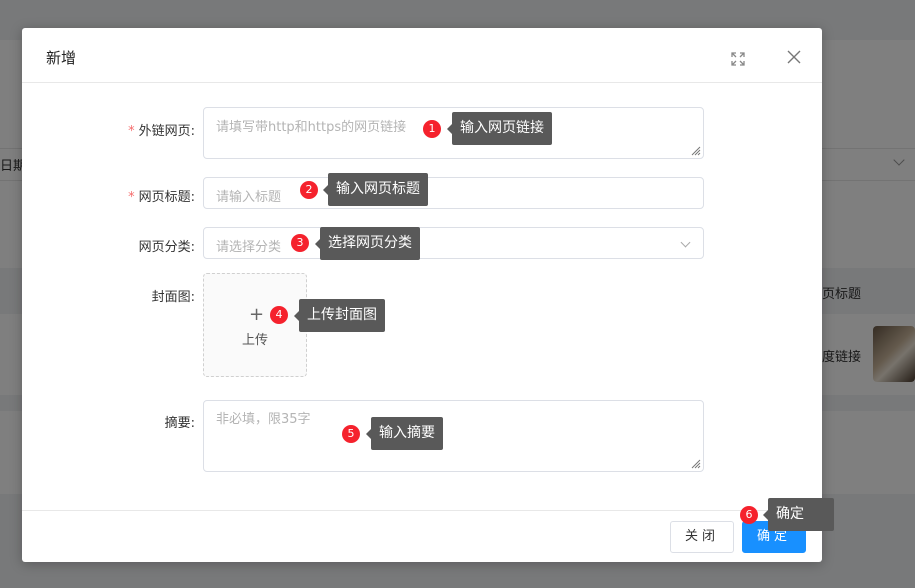 The height and width of the screenshot is (588, 915). I want to click on category-label: 网页分类:, so click(166, 247).